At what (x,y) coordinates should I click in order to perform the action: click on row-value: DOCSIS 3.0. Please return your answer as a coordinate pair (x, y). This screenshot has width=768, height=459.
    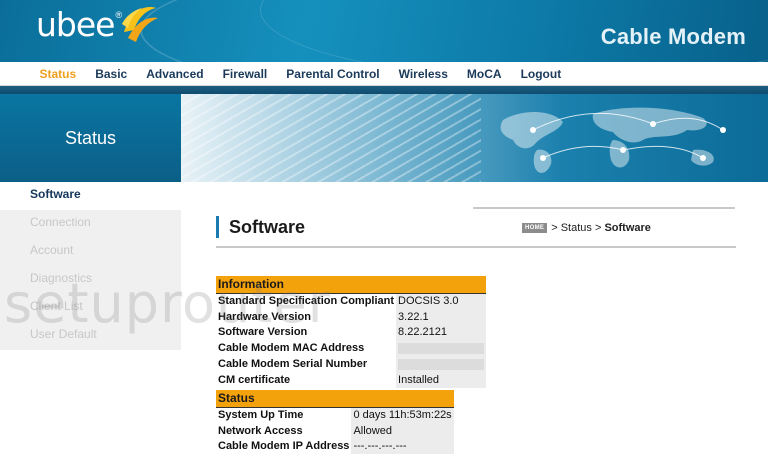
    Looking at the image, I should click on (441, 301).